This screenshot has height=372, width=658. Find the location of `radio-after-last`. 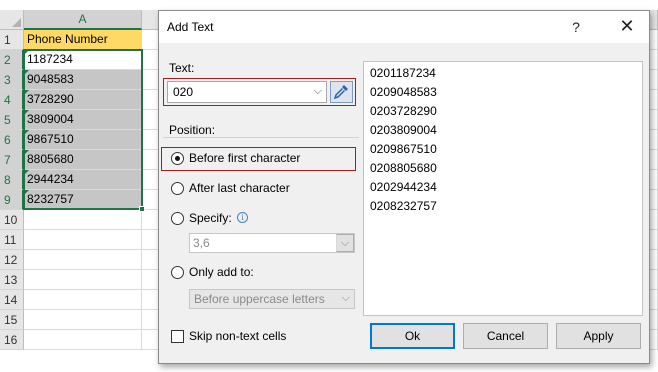

radio-after-last is located at coordinates (177, 188).